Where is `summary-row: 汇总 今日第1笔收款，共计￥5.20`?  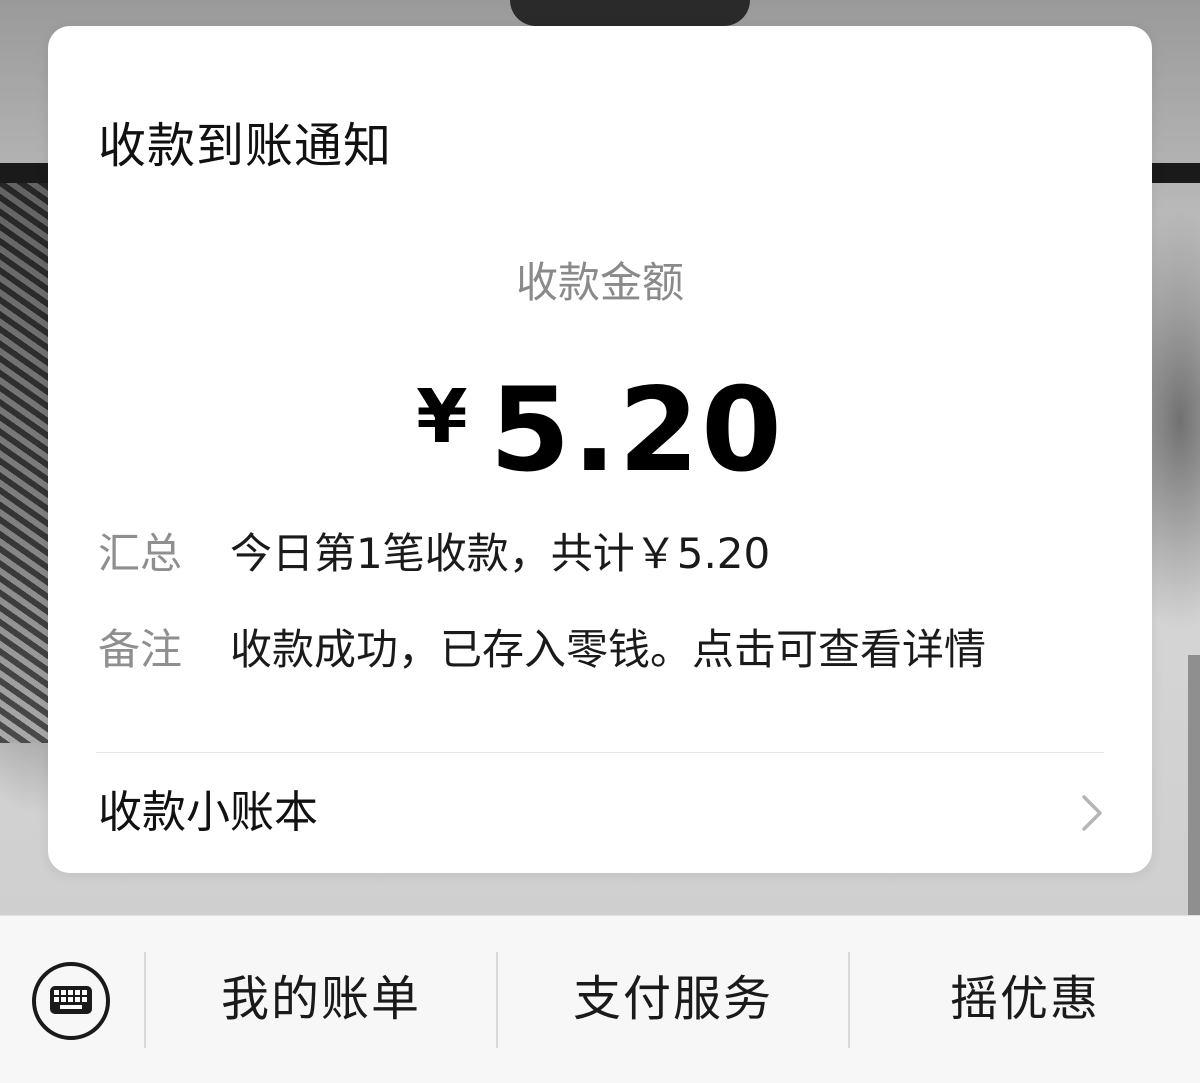
summary-row: 汇总 今日第1笔收款，共计￥5.20 is located at coordinates (434, 554).